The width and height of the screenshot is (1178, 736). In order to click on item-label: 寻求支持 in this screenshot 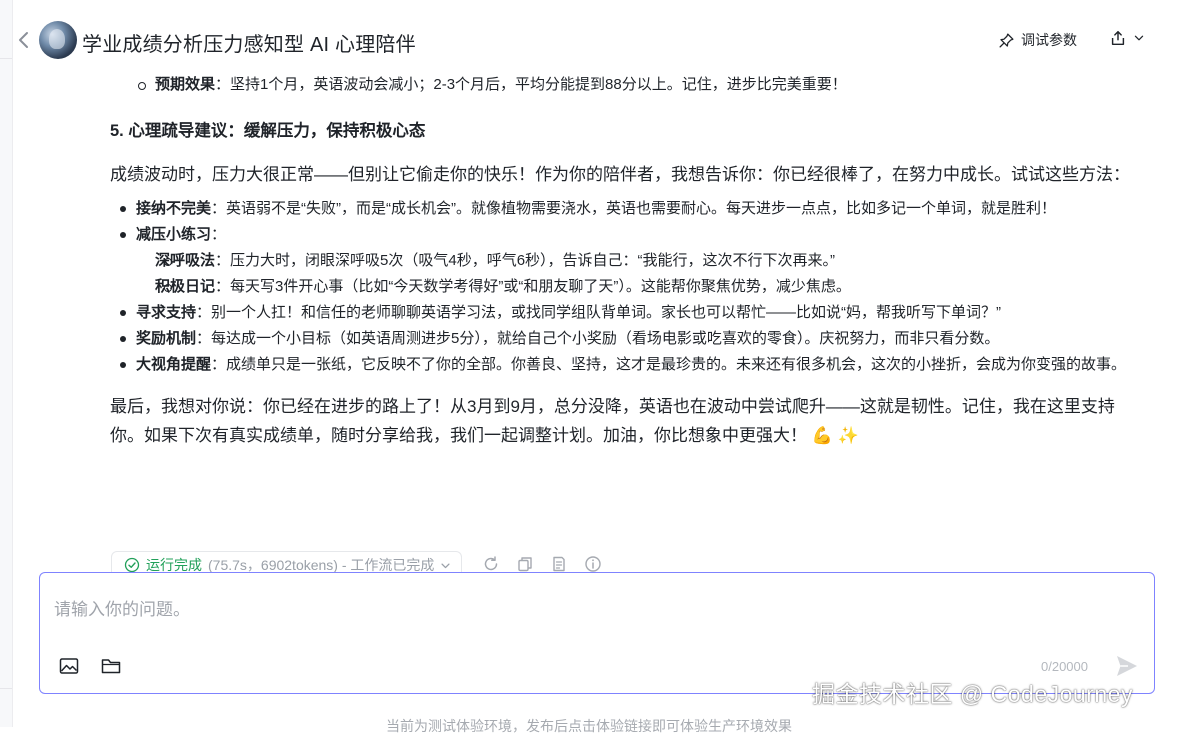, I will do `click(166, 312)`.